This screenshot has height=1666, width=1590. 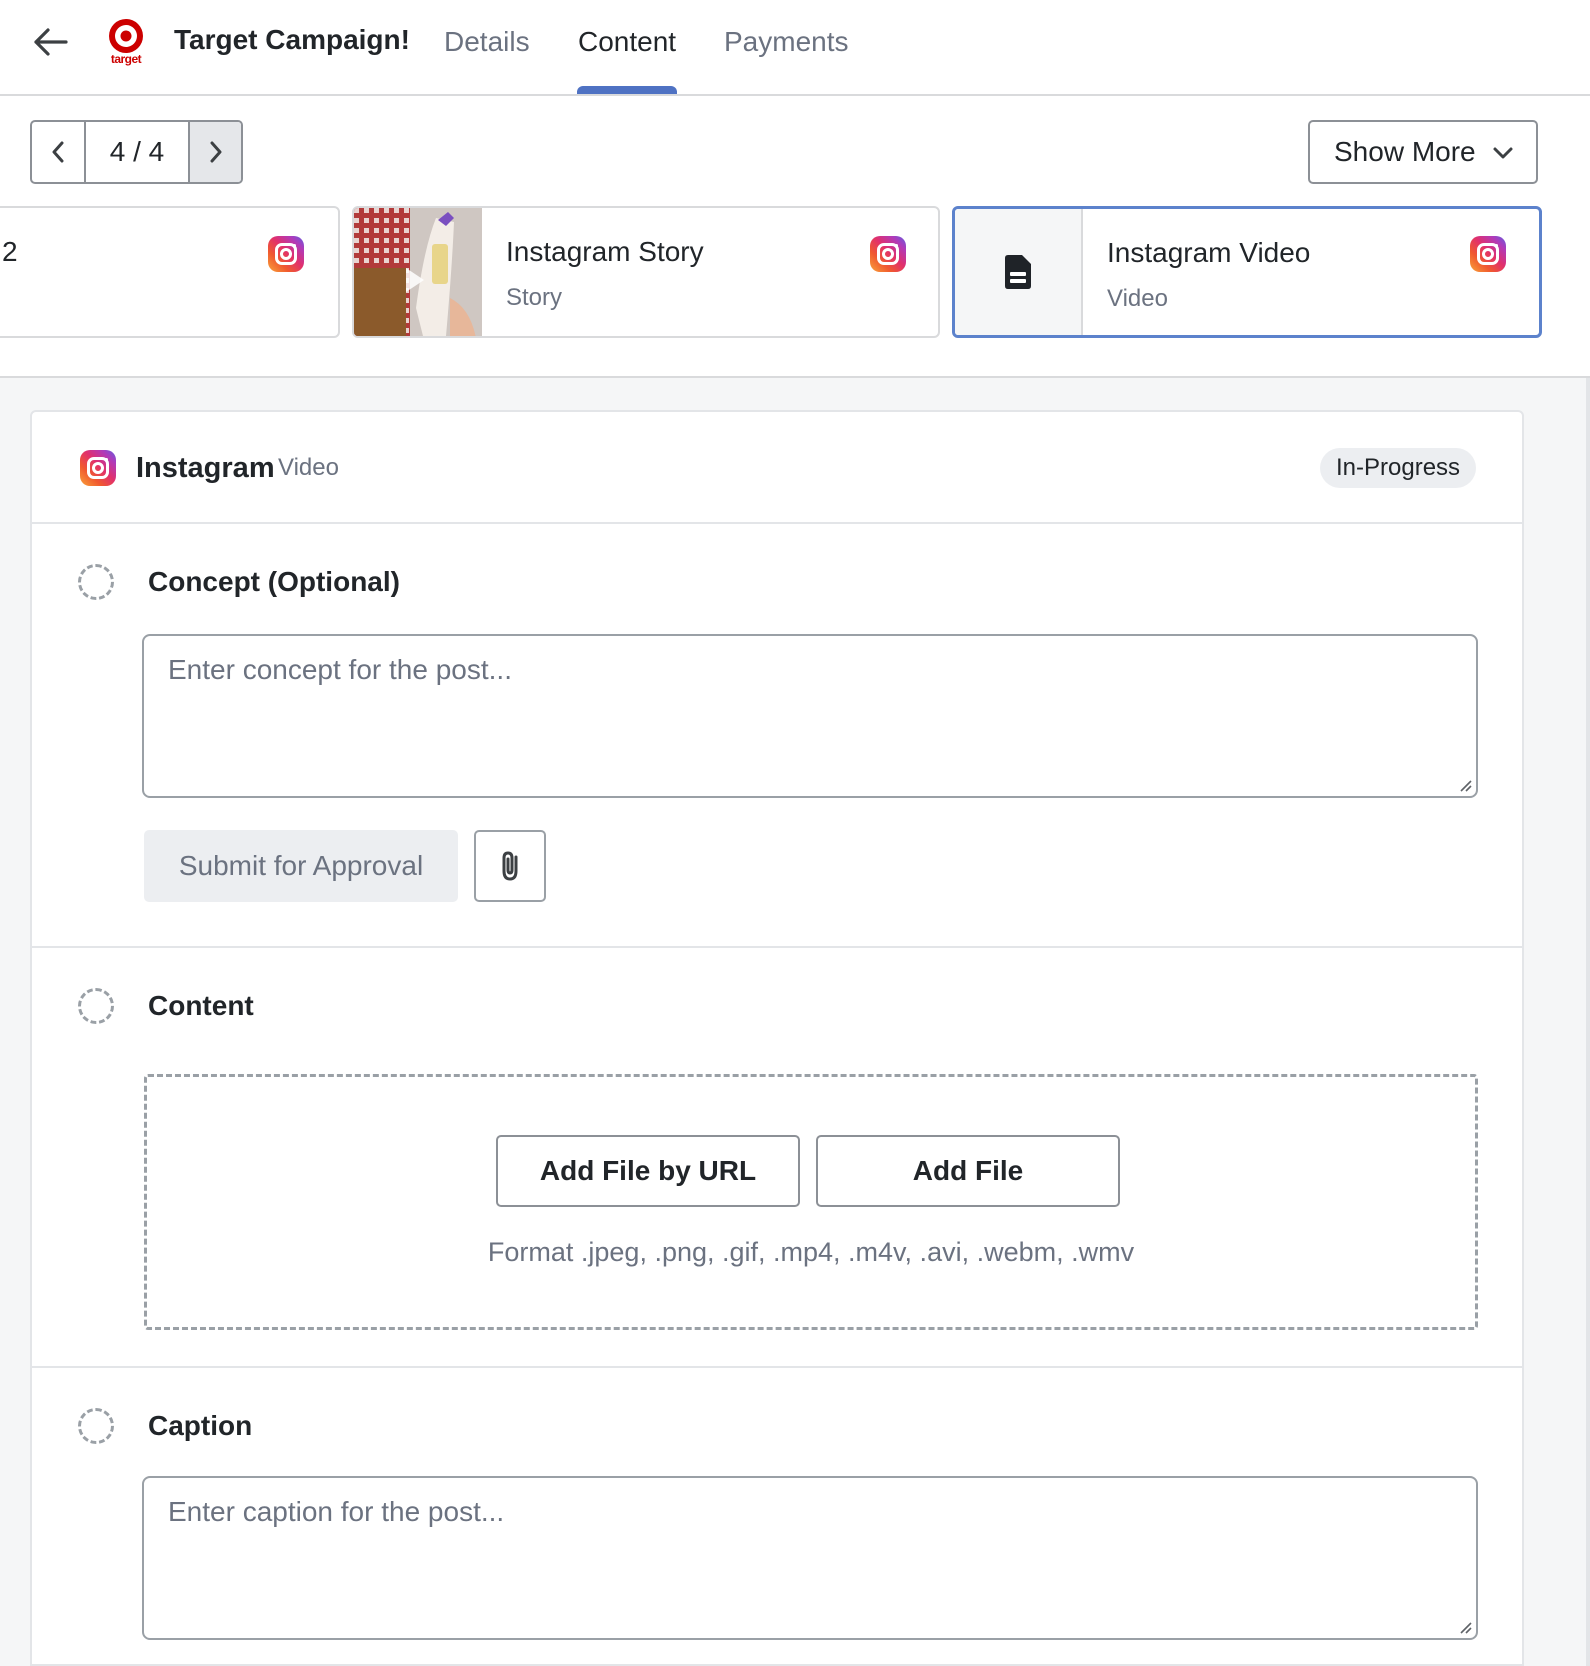 I want to click on platform-type: Video, so click(x=308, y=467).